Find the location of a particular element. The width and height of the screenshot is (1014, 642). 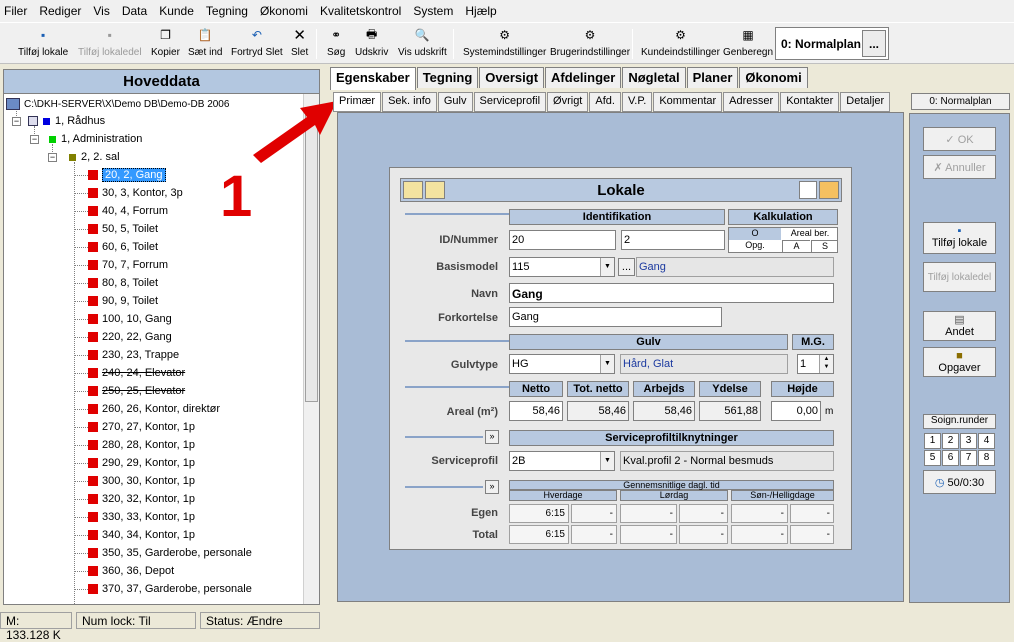

floor-type-select: HG ▼ is located at coordinates (562, 364).